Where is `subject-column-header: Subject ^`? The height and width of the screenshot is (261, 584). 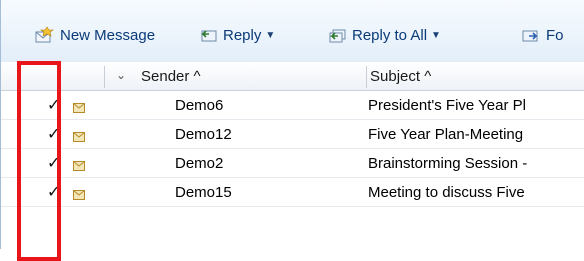 subject-column-header: Subject ^ is located at coordinates (400, 76).